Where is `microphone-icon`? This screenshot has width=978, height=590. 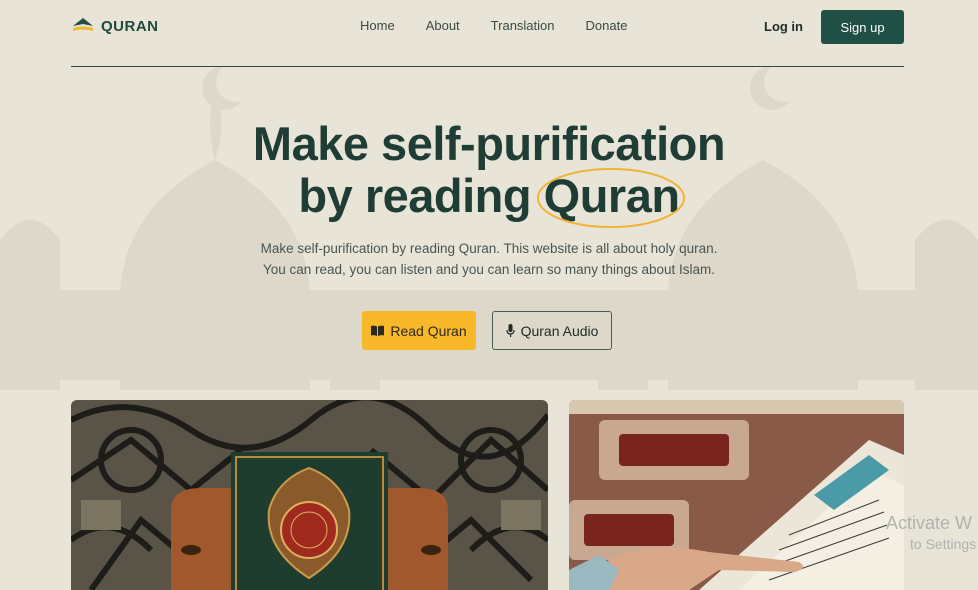 microphone-icon is located at coordinates (510, 330).